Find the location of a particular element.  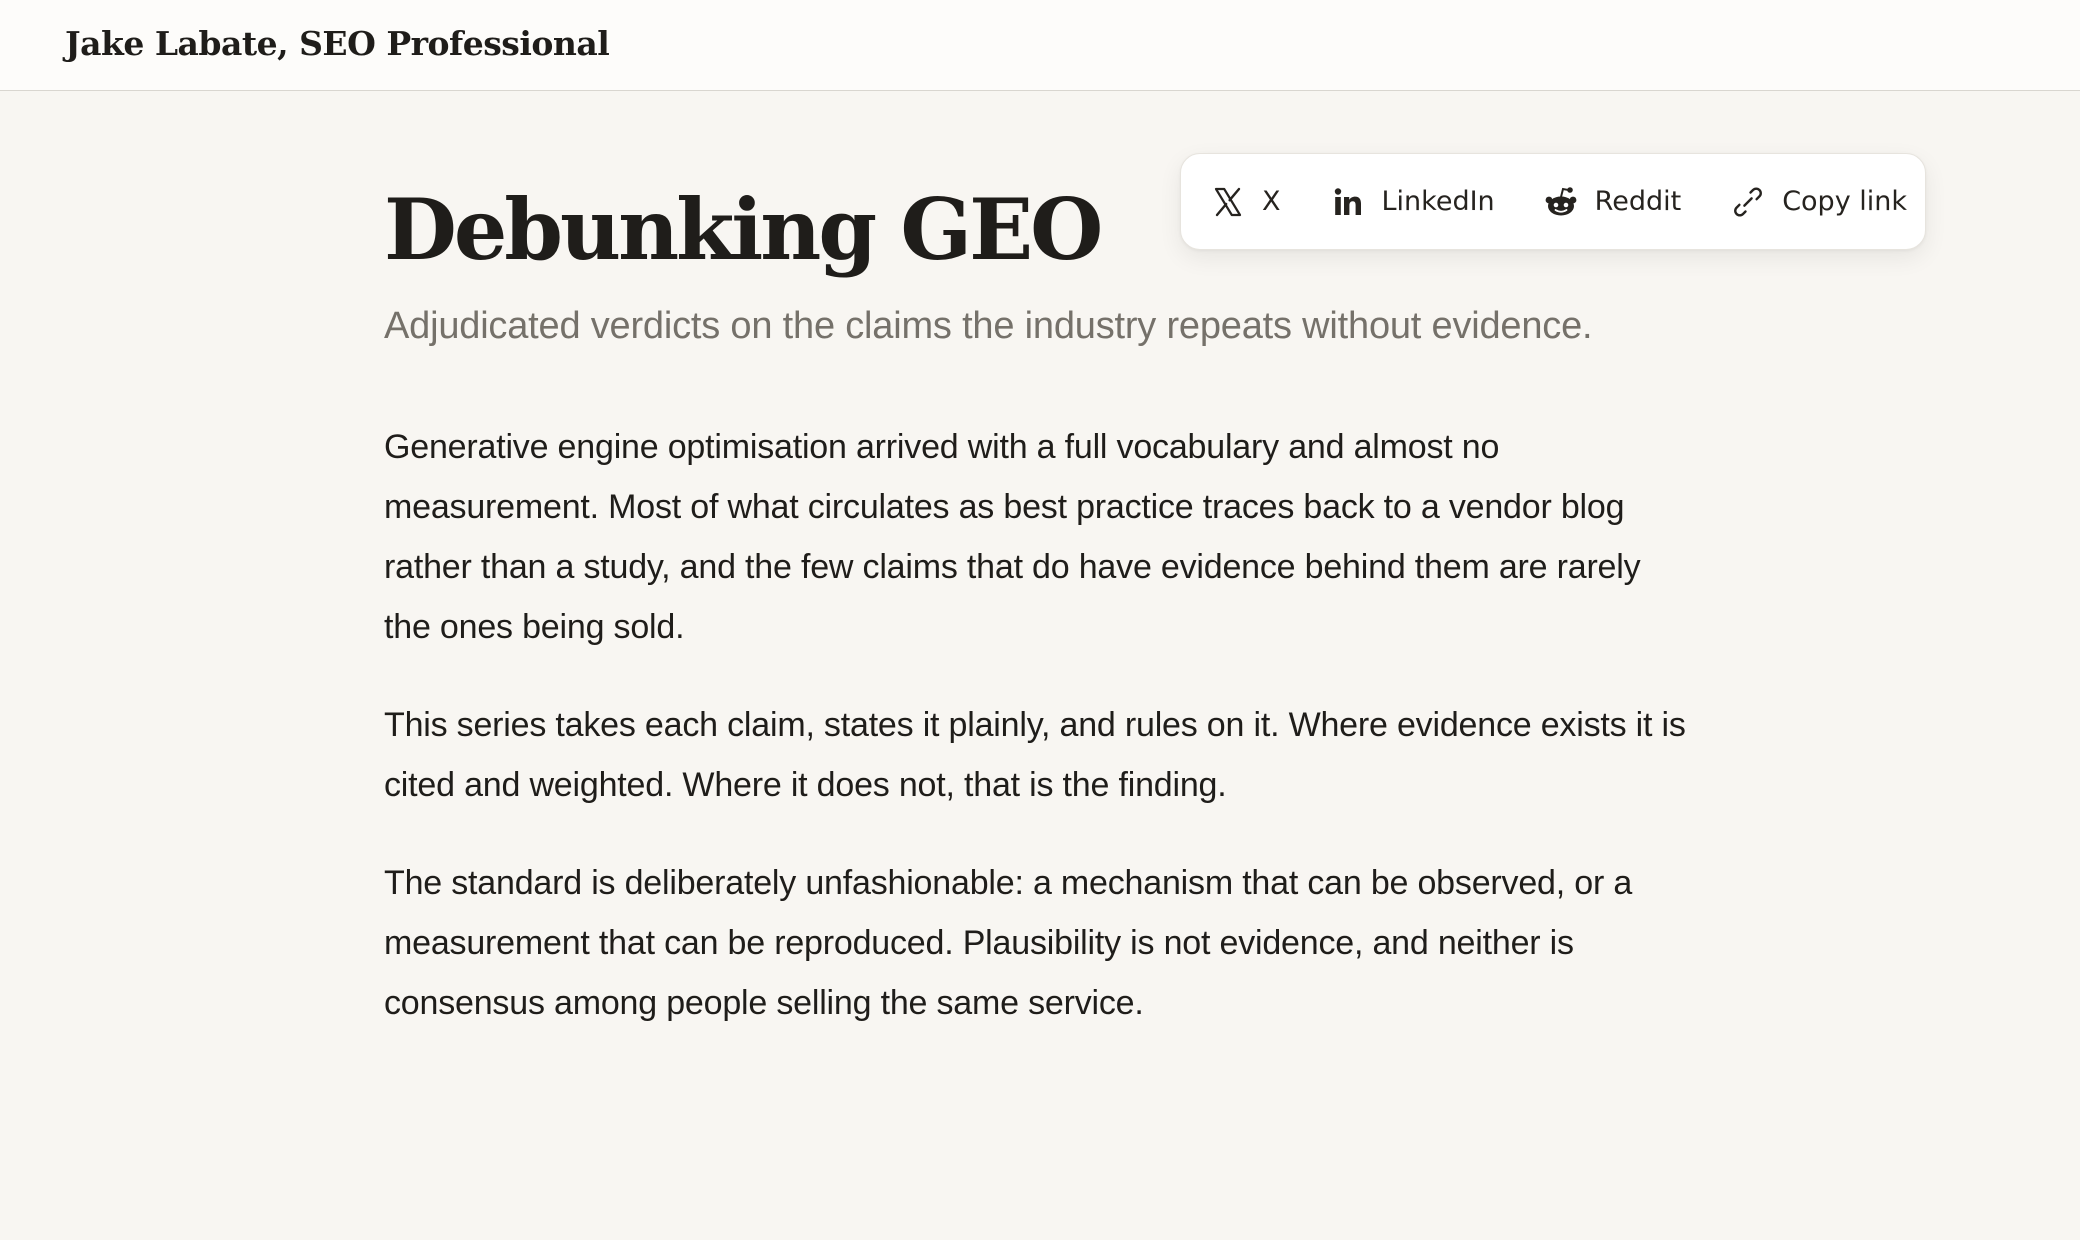

share-reddit-button: Reddit is located at coordinates (1612, 202).